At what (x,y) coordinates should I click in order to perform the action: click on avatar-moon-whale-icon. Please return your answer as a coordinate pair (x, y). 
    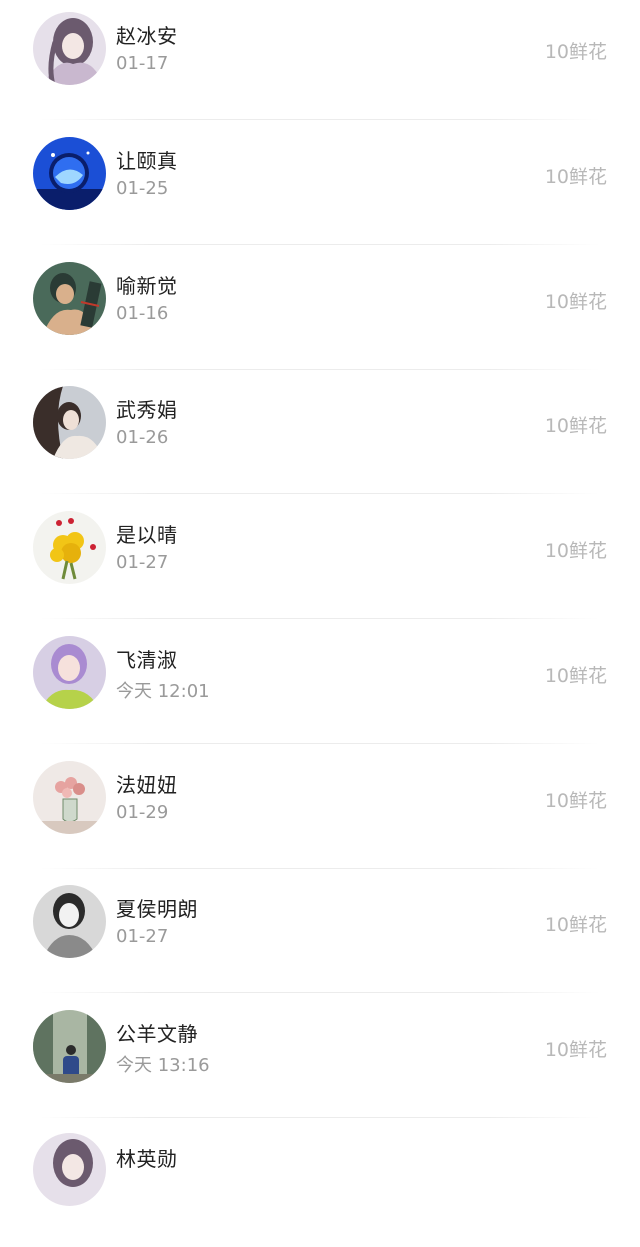
    Looking at the image, I should click on (69, 173).